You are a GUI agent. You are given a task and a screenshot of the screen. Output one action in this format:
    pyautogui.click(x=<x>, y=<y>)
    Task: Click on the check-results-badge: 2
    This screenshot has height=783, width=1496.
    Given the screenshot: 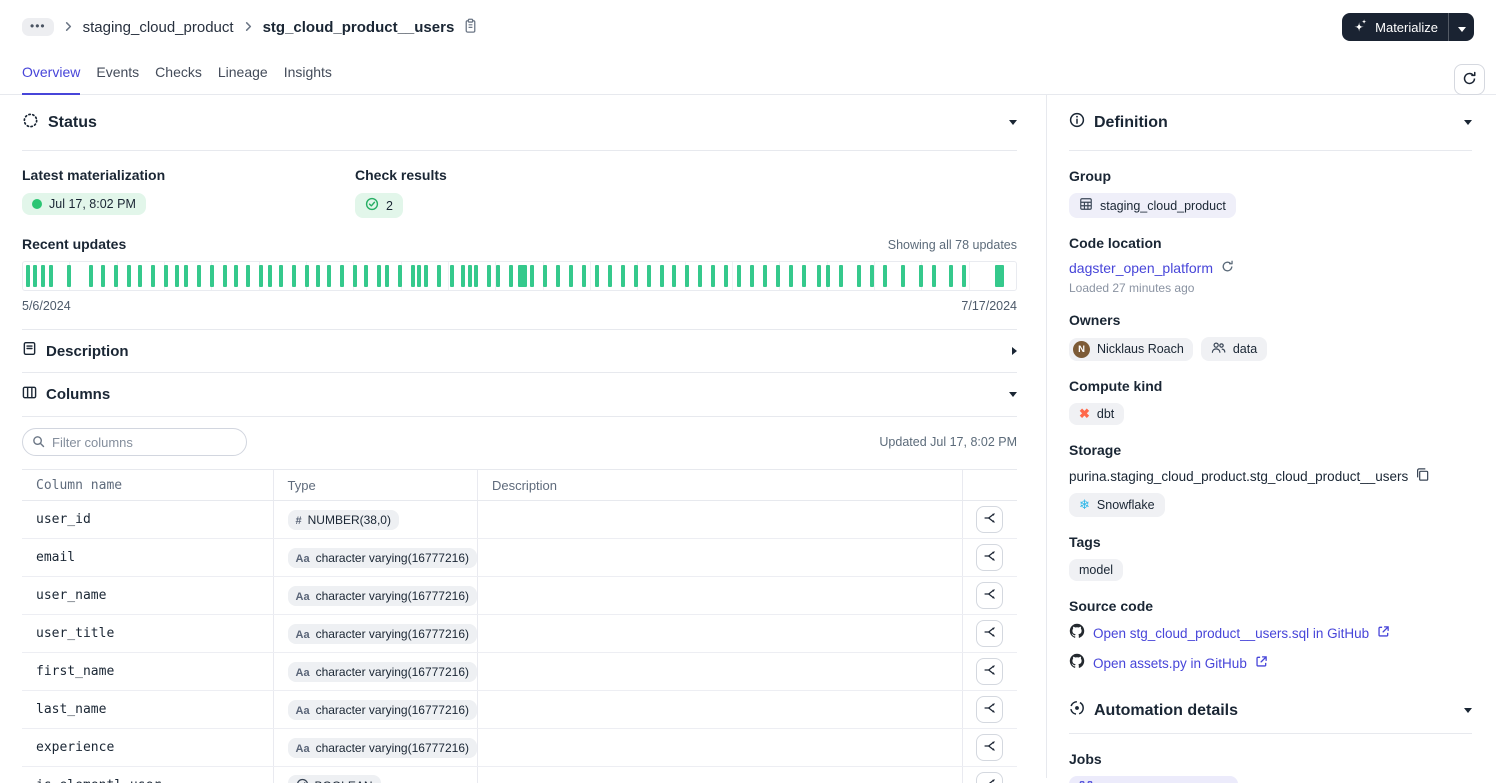 What is the action you would take?
    pyautogui.click(x=379, y=205)
    